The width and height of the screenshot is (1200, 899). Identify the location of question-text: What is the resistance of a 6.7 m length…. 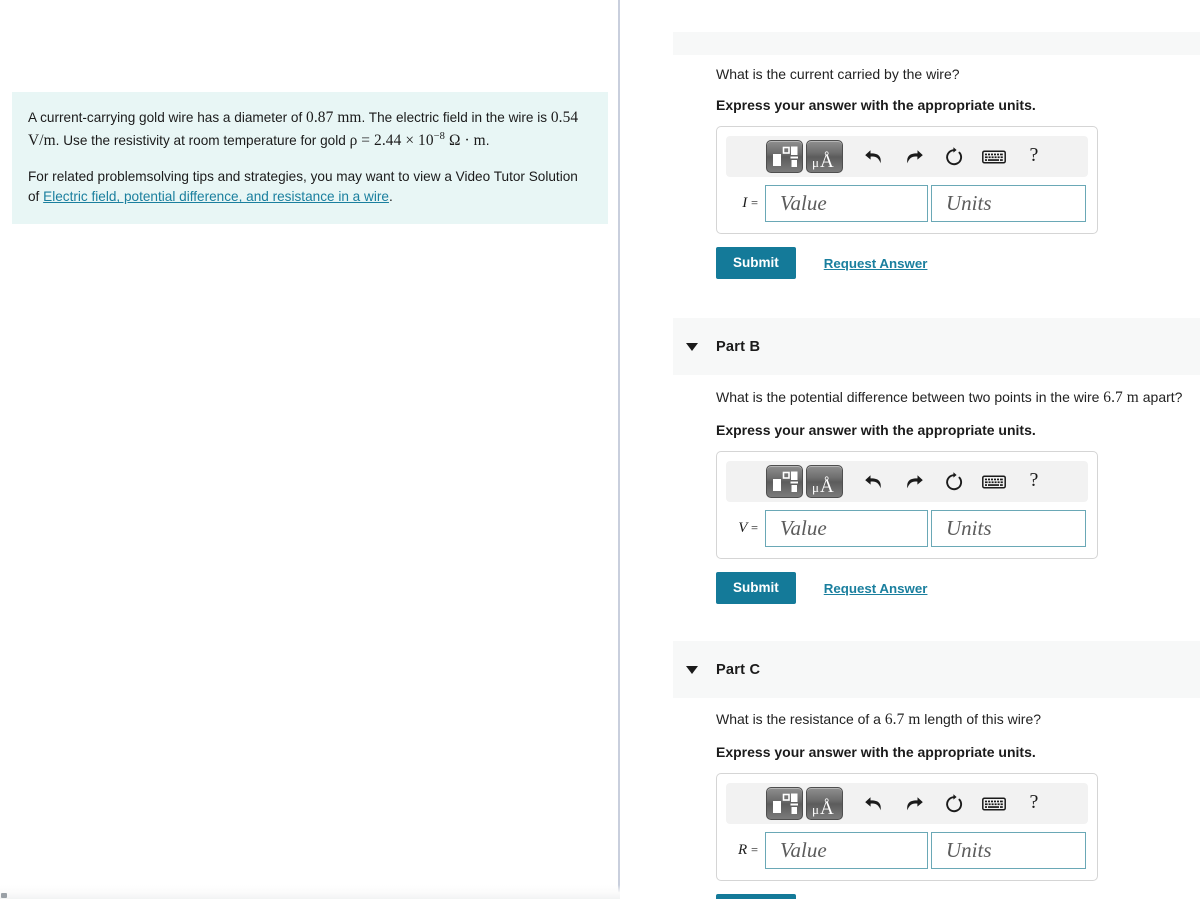
(907, 720).